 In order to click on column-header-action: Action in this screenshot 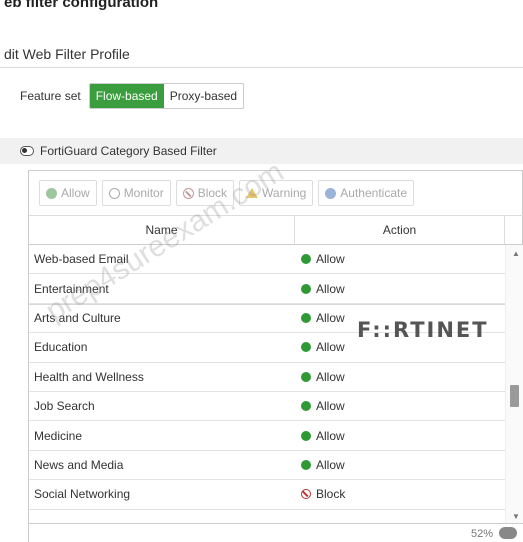, I will do `click(400, 230)`.